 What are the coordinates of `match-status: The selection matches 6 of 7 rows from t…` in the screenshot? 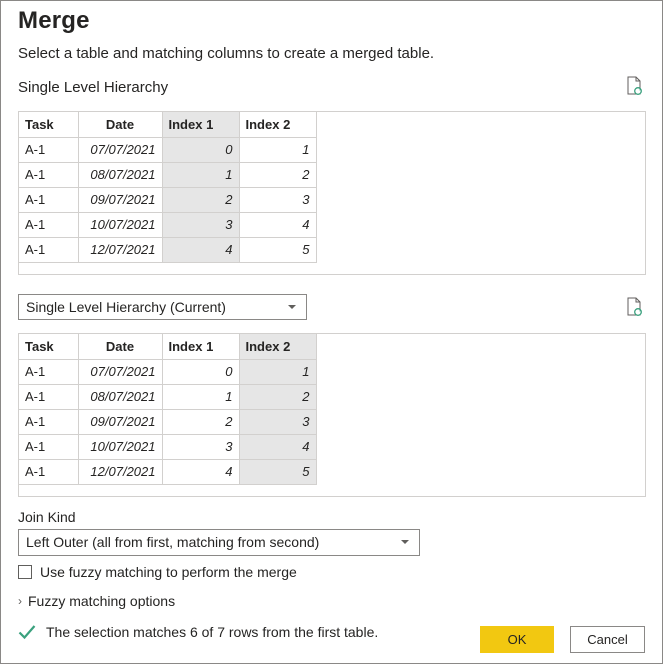 It's located at (198, 632).